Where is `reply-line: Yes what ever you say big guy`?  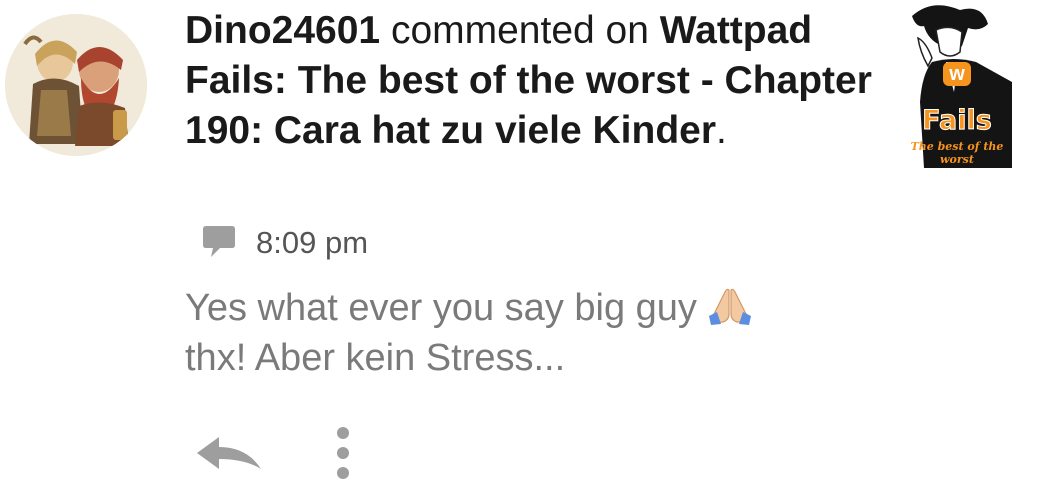 reply-line: Yes what ever you say big guy is located at coordinates (535, 308).